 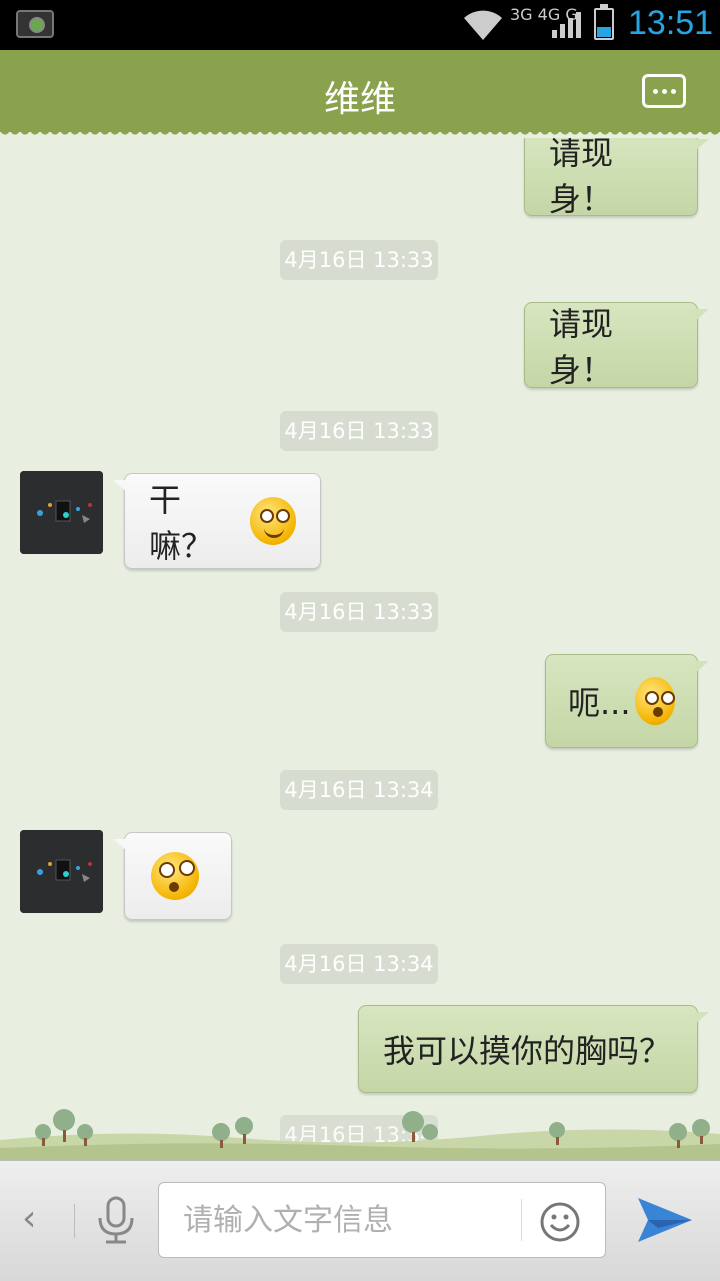 What do you see at coordinates (527, 1051) in the screenshot?
I see `message-text: 我可以摸你的胸吗？` at bounding box center [527, 1051].